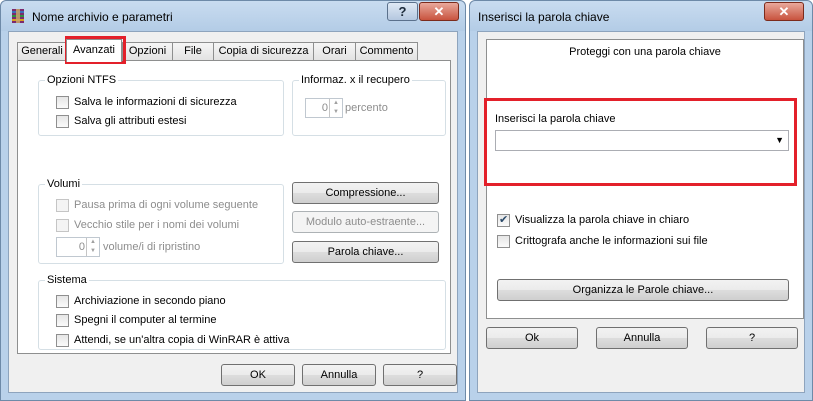 Image resolution: width=813 pixels, height=401 pixels. Describe the element at coordinates (402, 11) in the screenshot. I see `help-title-button: ?` at that location.